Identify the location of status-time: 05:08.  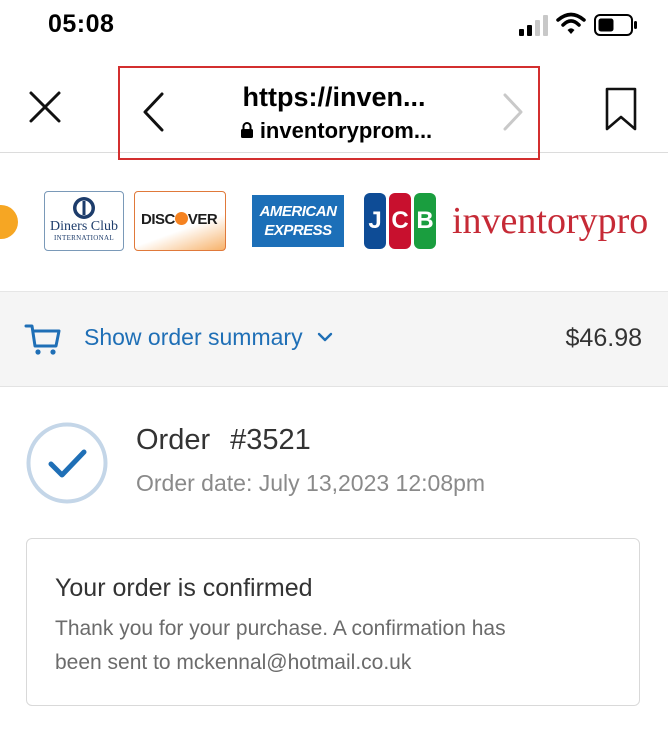
(81, 24).